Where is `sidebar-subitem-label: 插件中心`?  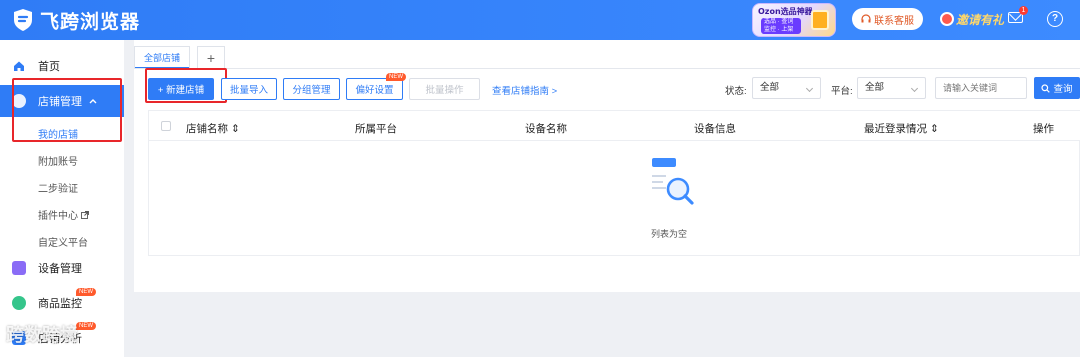
sidebar-subitem-label: 插件中心 is located at coordinates (58, 216).